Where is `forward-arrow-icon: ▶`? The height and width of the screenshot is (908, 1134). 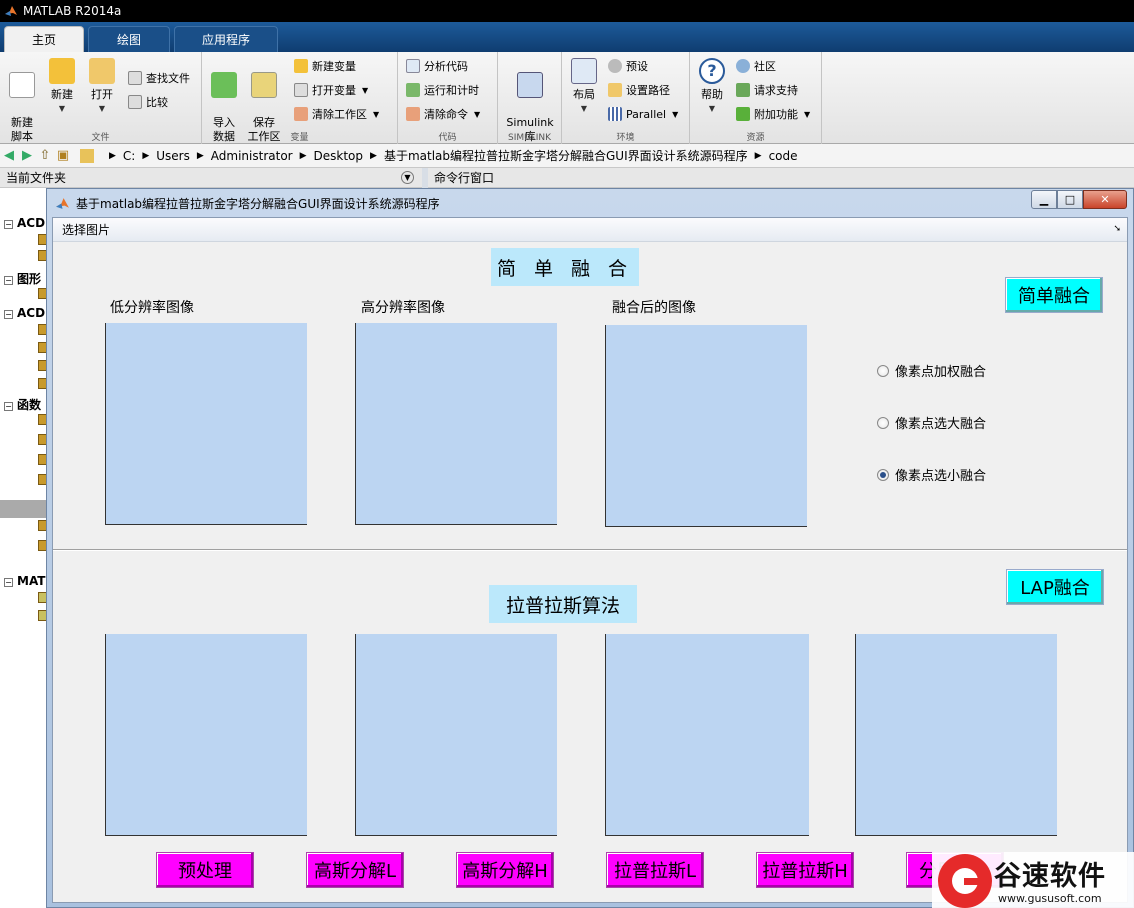
forward-arrow-icon: ▶ is located at coordinates (27, 156).